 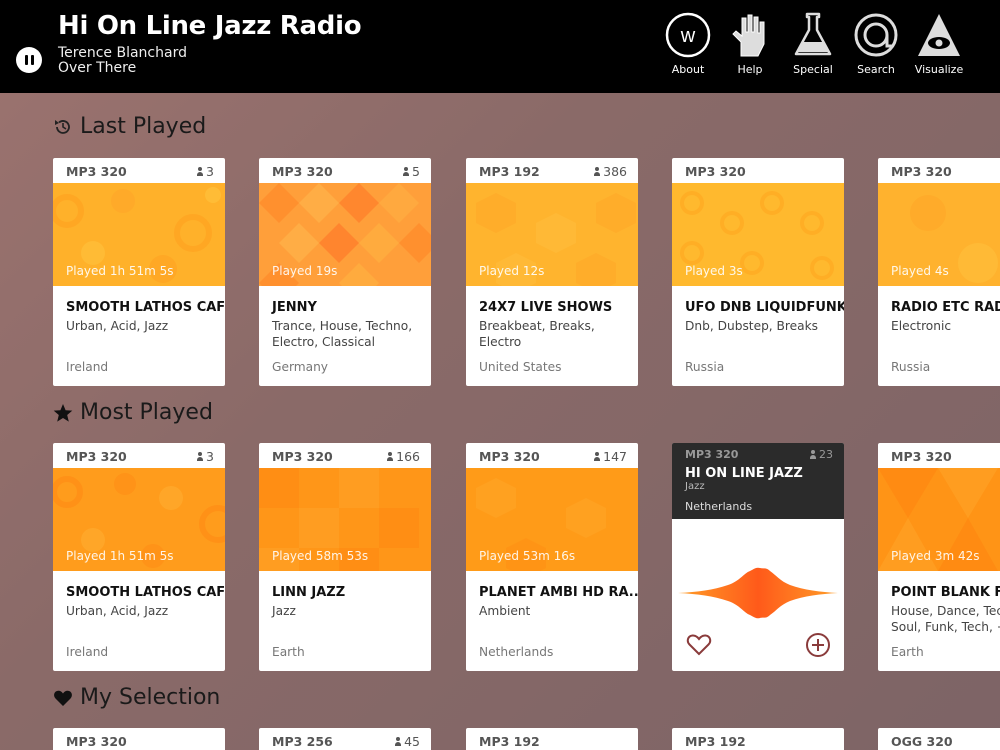 What do you see at coordinates (945, 592) in the screenshot?
I see `station-name: POINT BLANK FM` at bounding box center [945, 592].